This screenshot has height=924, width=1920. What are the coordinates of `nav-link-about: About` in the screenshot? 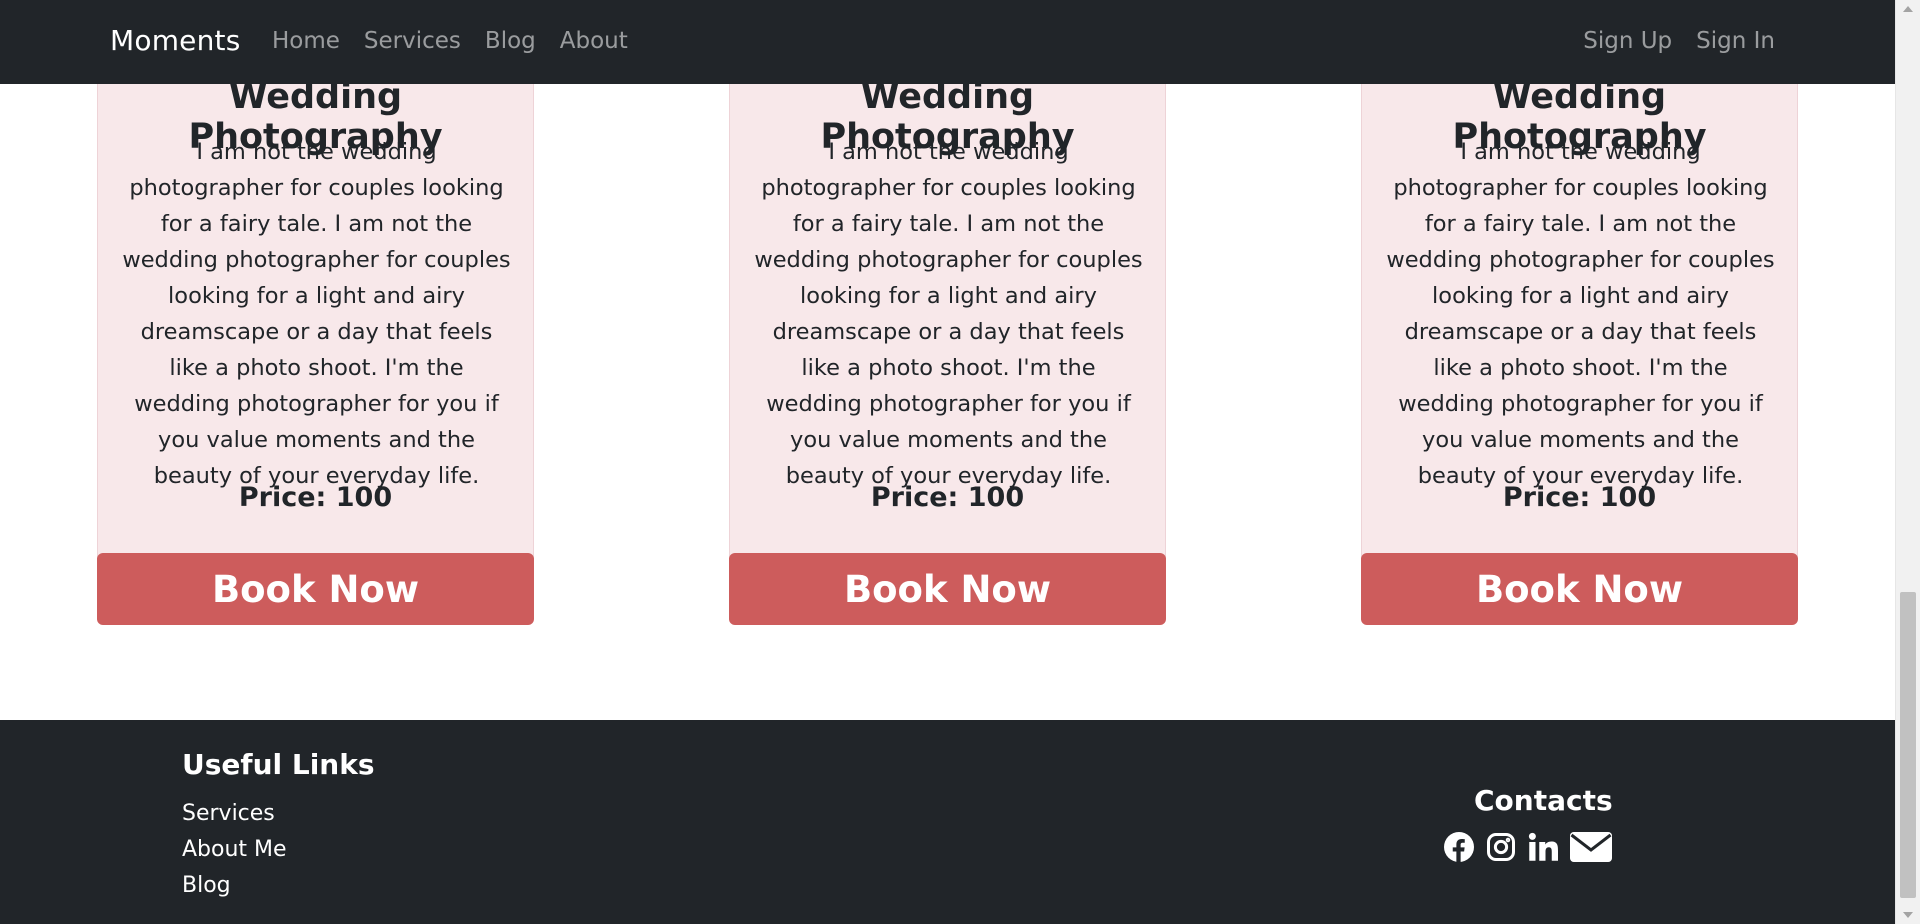 It's located at (594, 41).